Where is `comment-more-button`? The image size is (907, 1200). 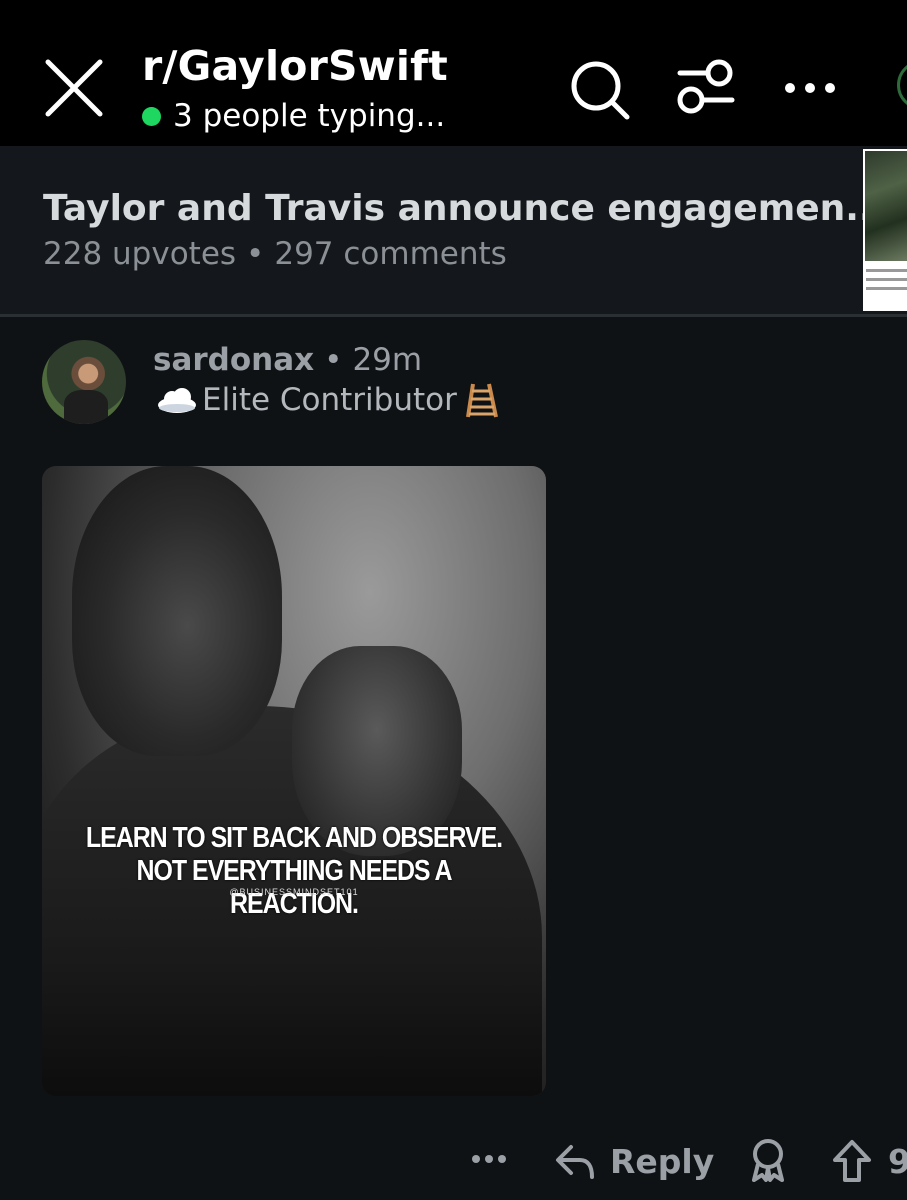
comment-more-button is located at coordinates (489, 1175).